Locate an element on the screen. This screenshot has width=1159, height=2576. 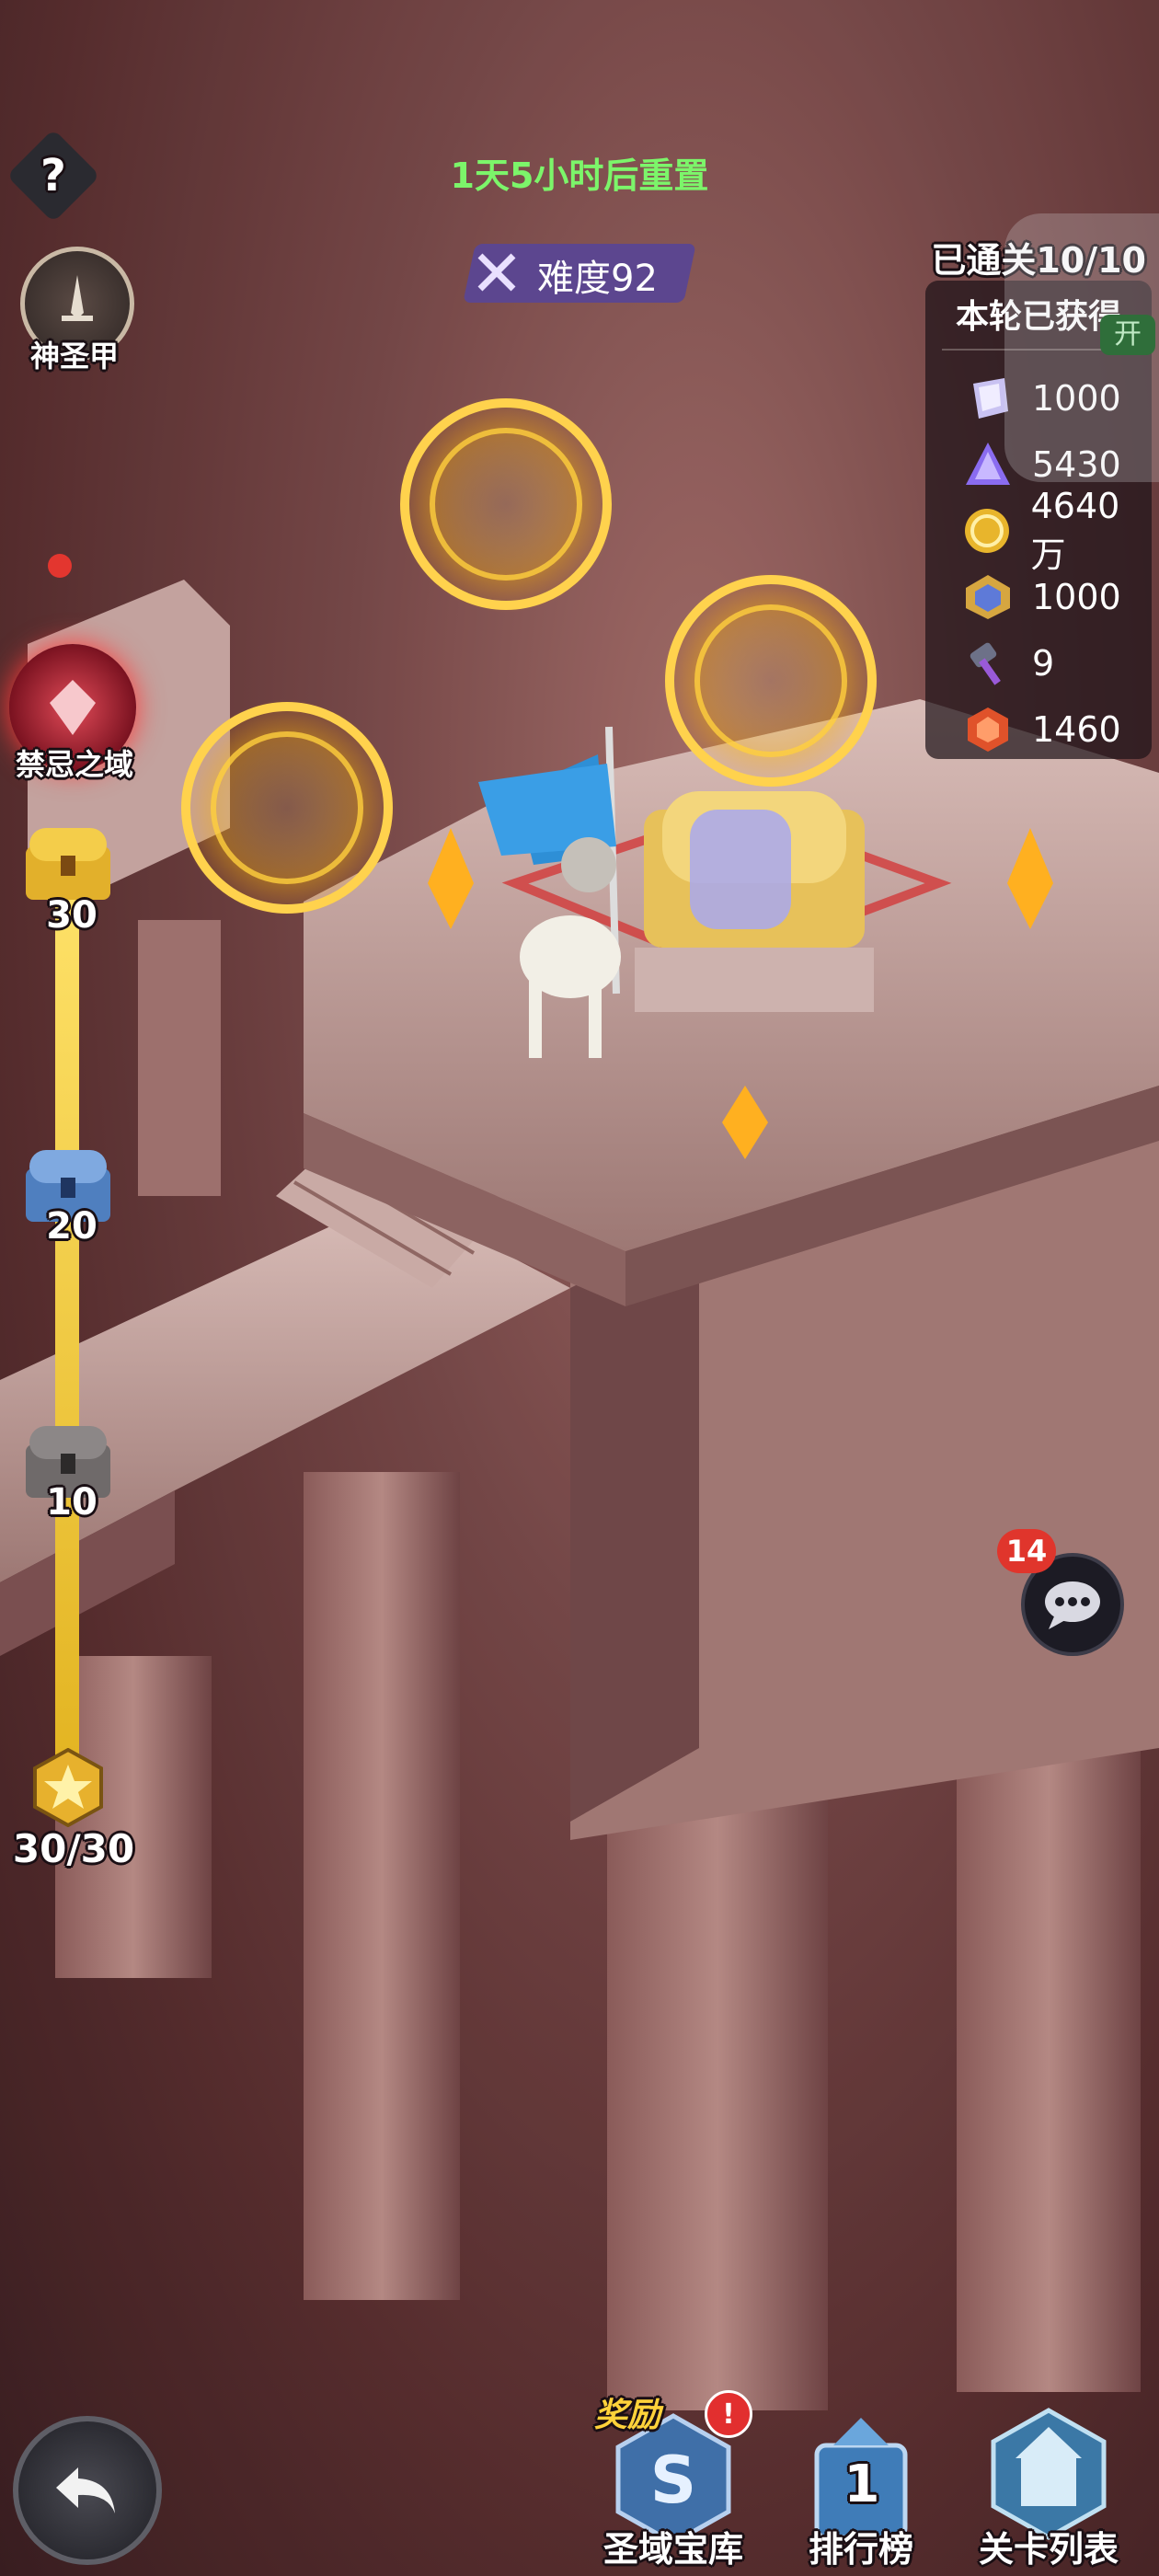
left-arch-pillar is located at coordinates (179, 1058).